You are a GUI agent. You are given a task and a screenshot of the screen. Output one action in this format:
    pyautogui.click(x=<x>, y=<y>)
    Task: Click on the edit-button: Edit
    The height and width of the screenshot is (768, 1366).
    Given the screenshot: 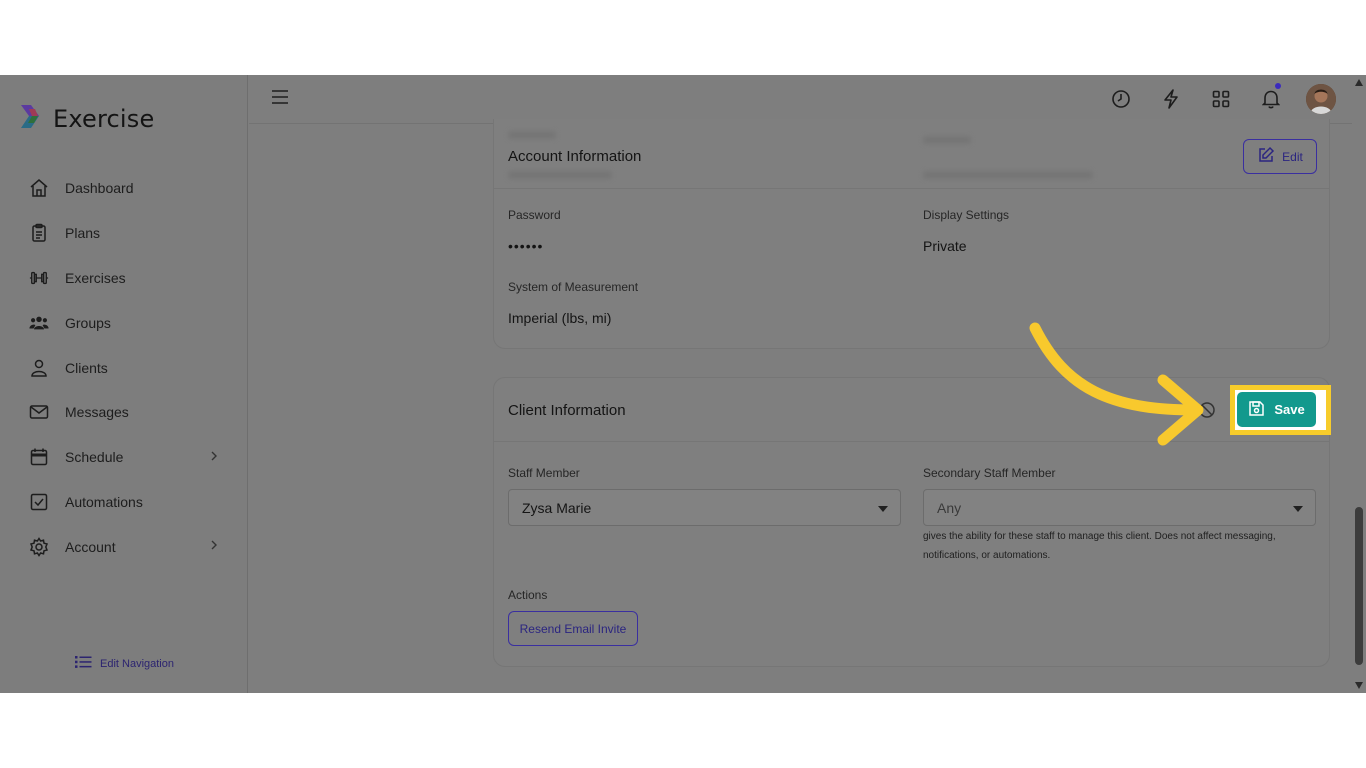 What is the action you would take?
    pyautogui.click(x=1280, y=156)
    